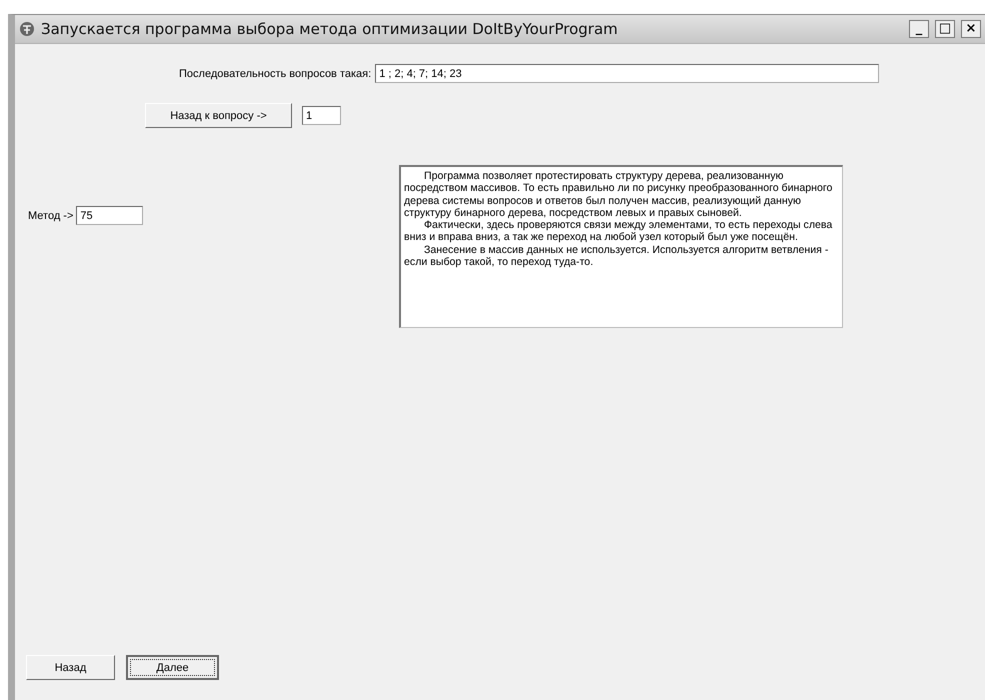  I want to click on method-label: Метод ->, so click(51, 216).